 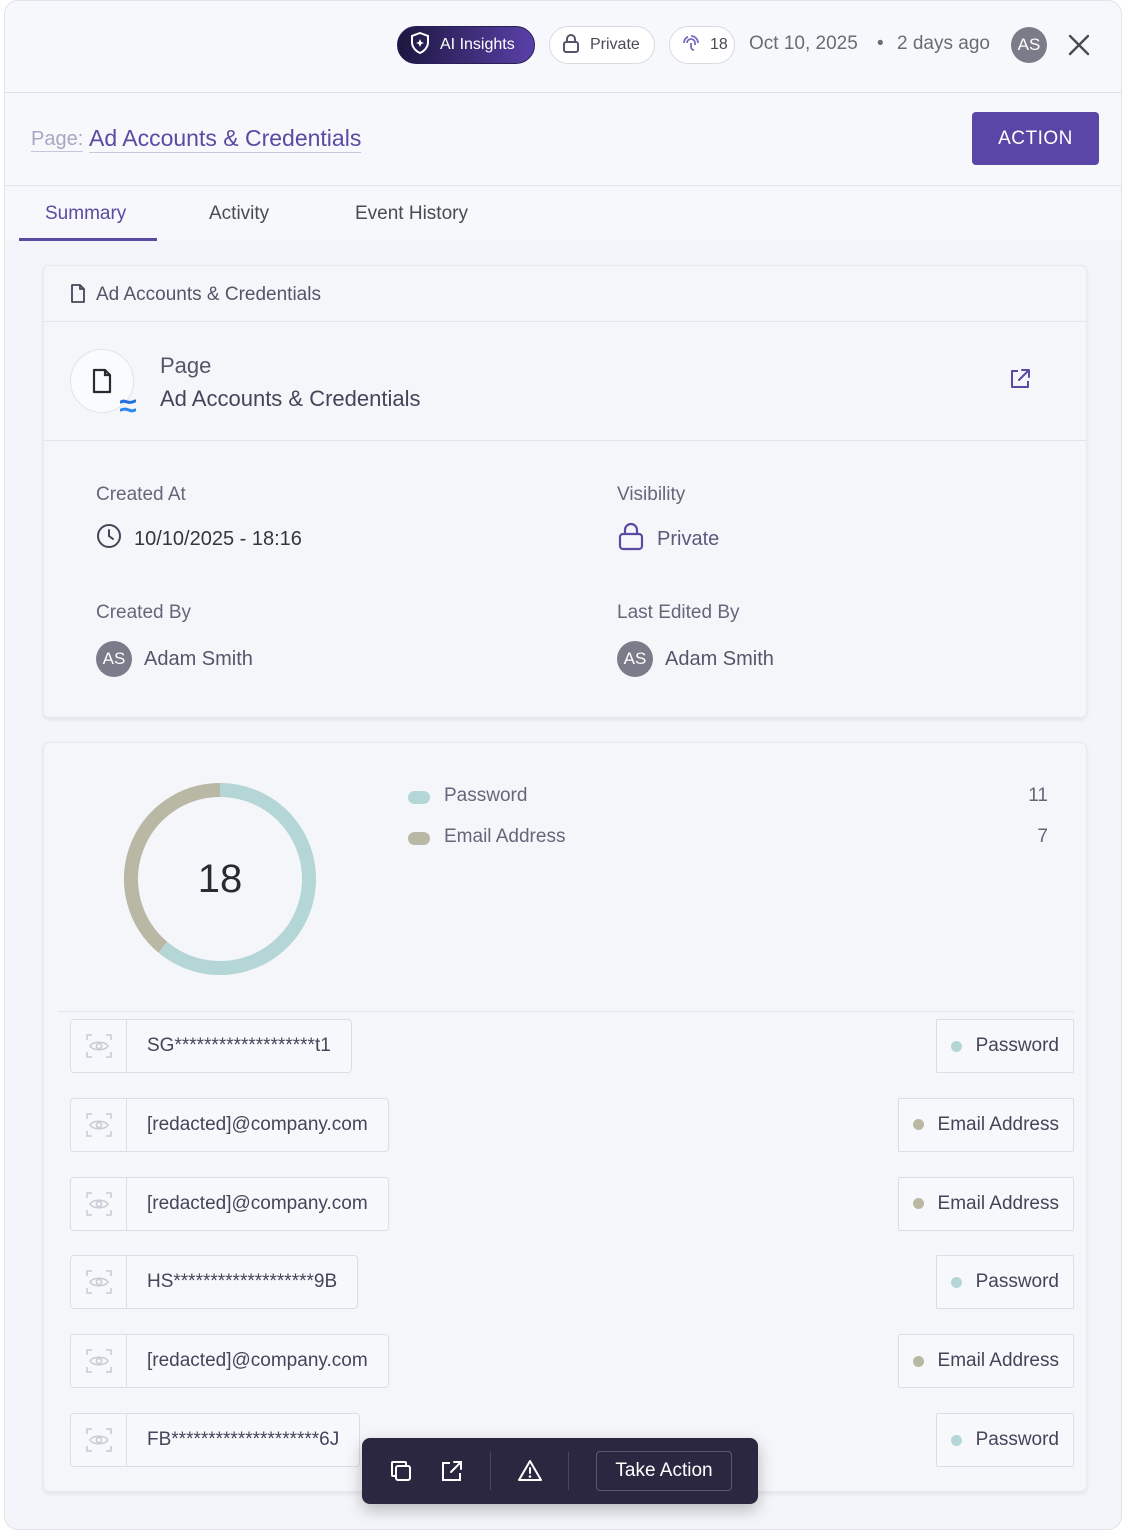 What do you see at coordinates (728, 839) in the screenshot?
I see `legend-item: Email Address 7` at bounding box center [728, 839].